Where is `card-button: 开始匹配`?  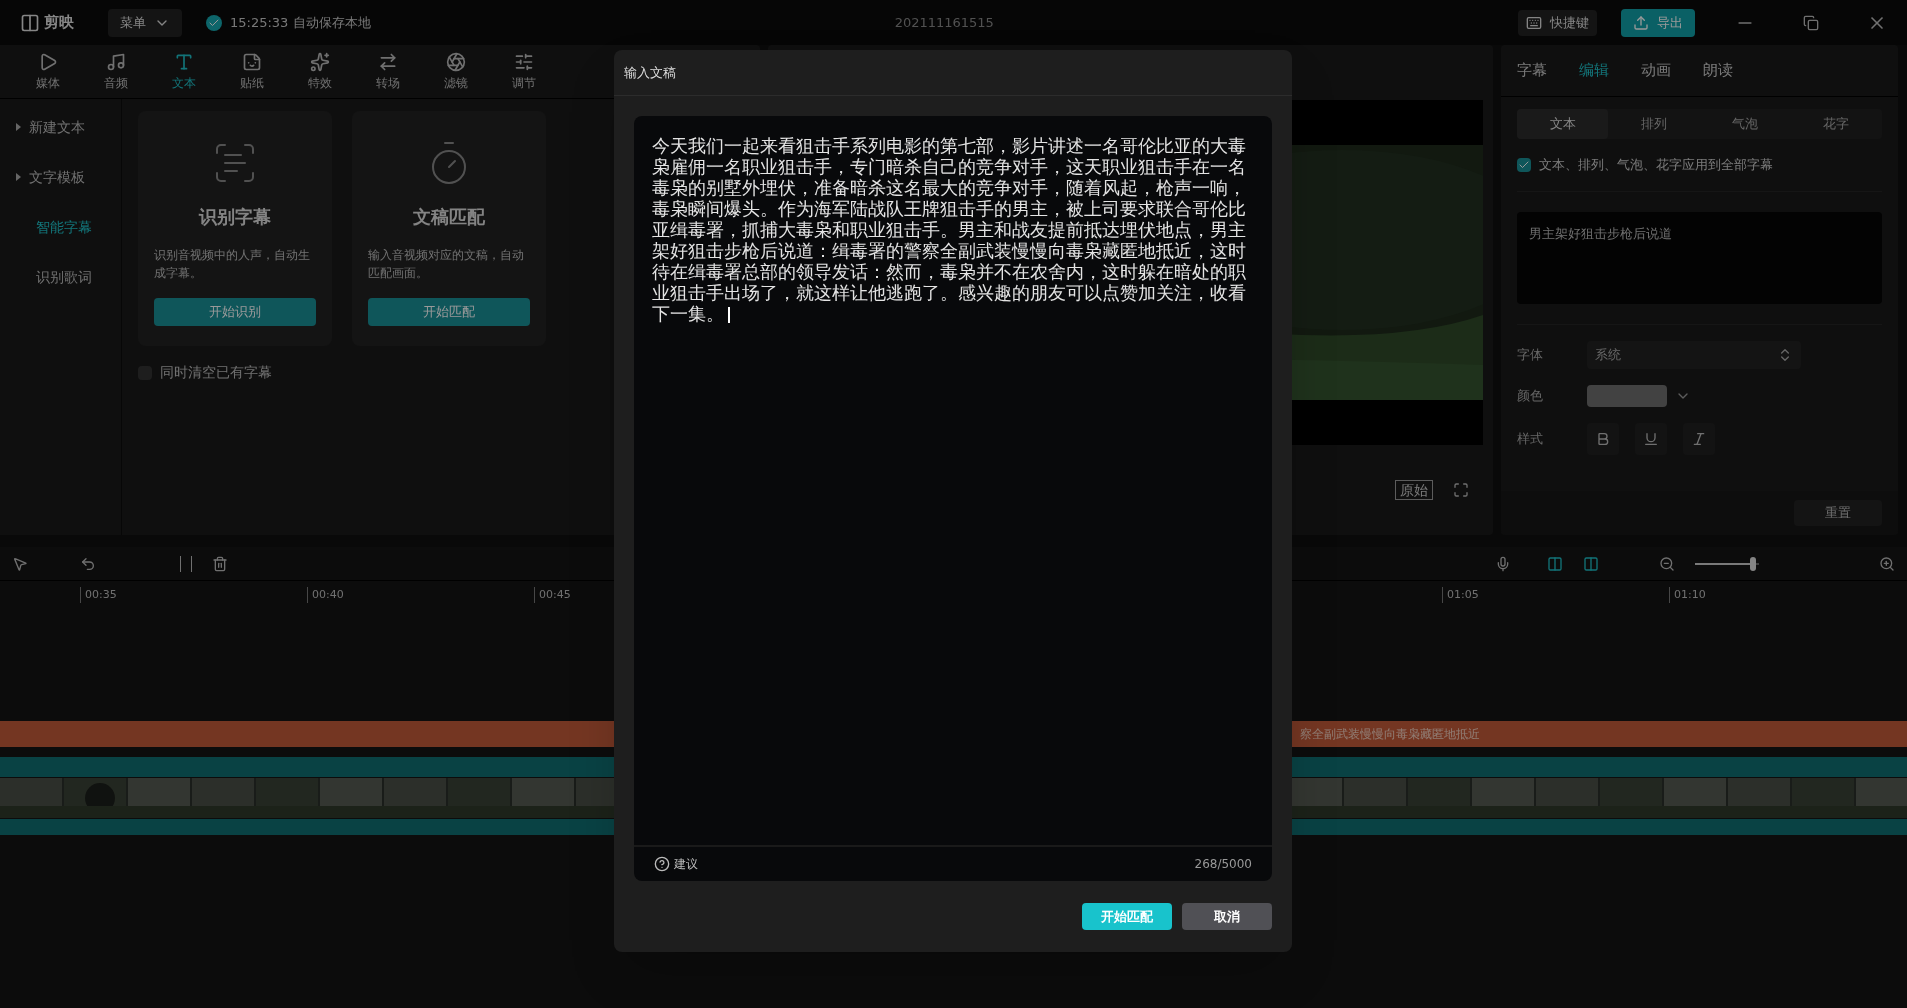 card-button: 开始匹配 is located at coordinates (449, 312).